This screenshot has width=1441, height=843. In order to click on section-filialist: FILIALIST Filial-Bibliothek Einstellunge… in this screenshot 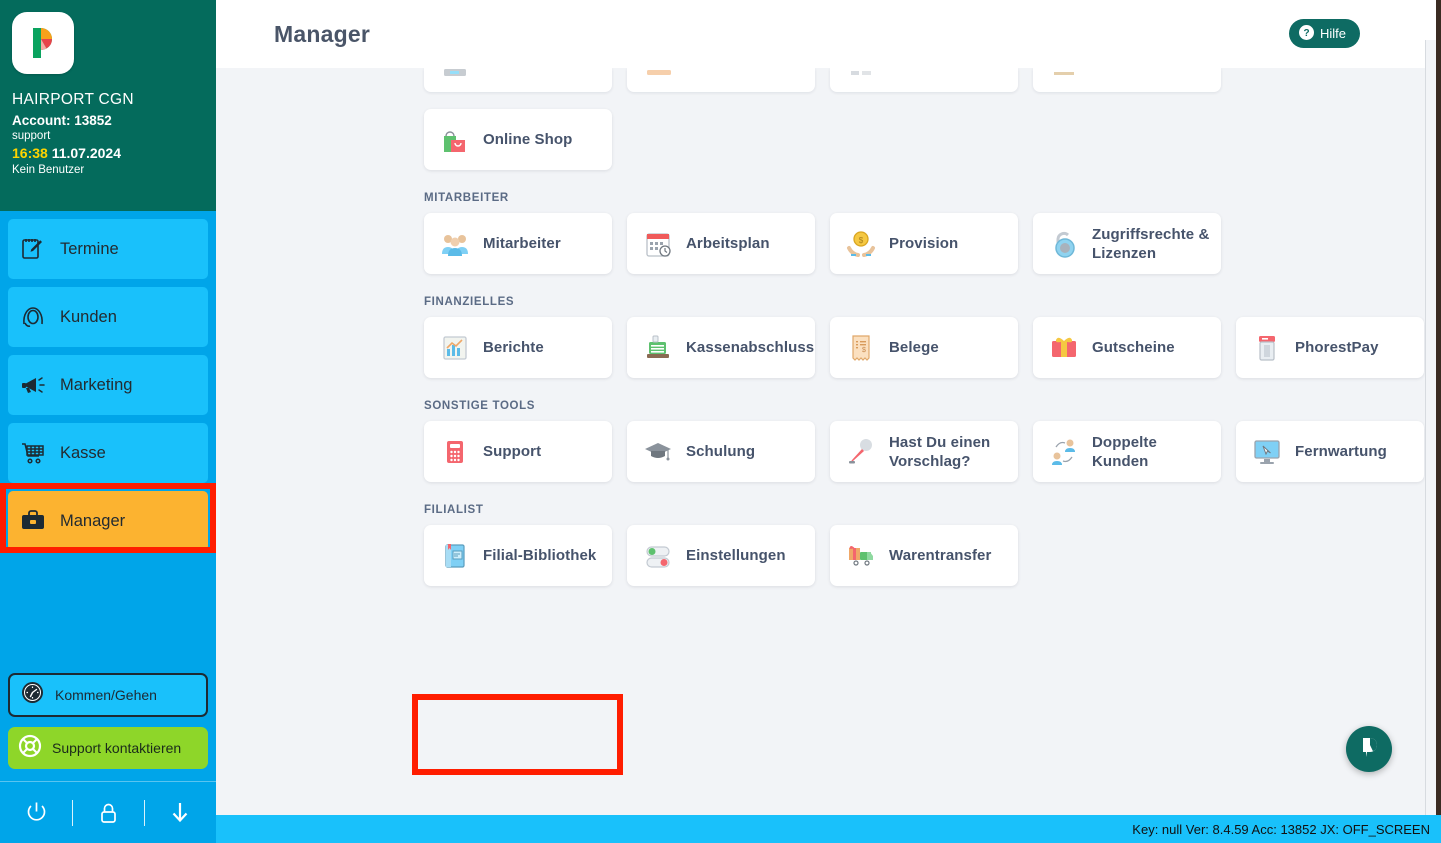, I will do `click(820, 545)`.